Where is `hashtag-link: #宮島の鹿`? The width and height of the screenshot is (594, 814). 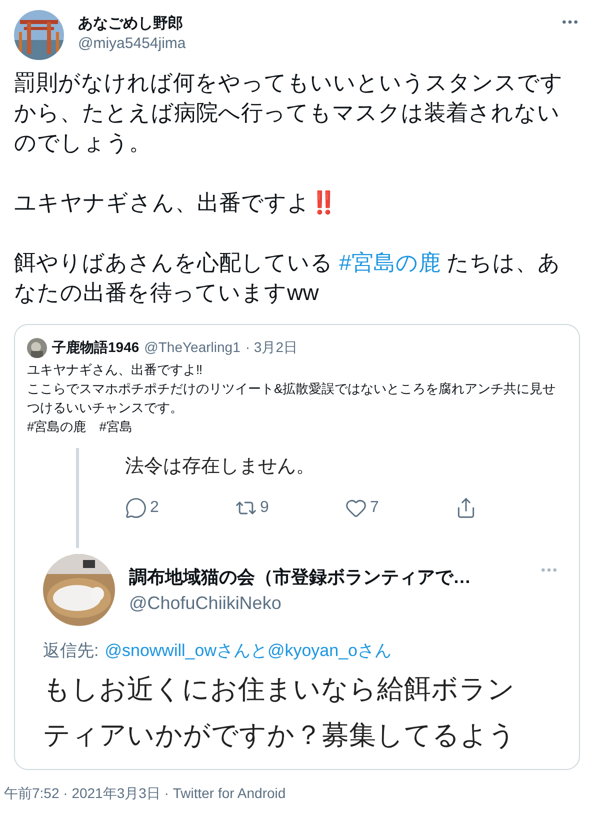
hashtag-link: #宮島の鹿 is located at coordinates (389, 262).